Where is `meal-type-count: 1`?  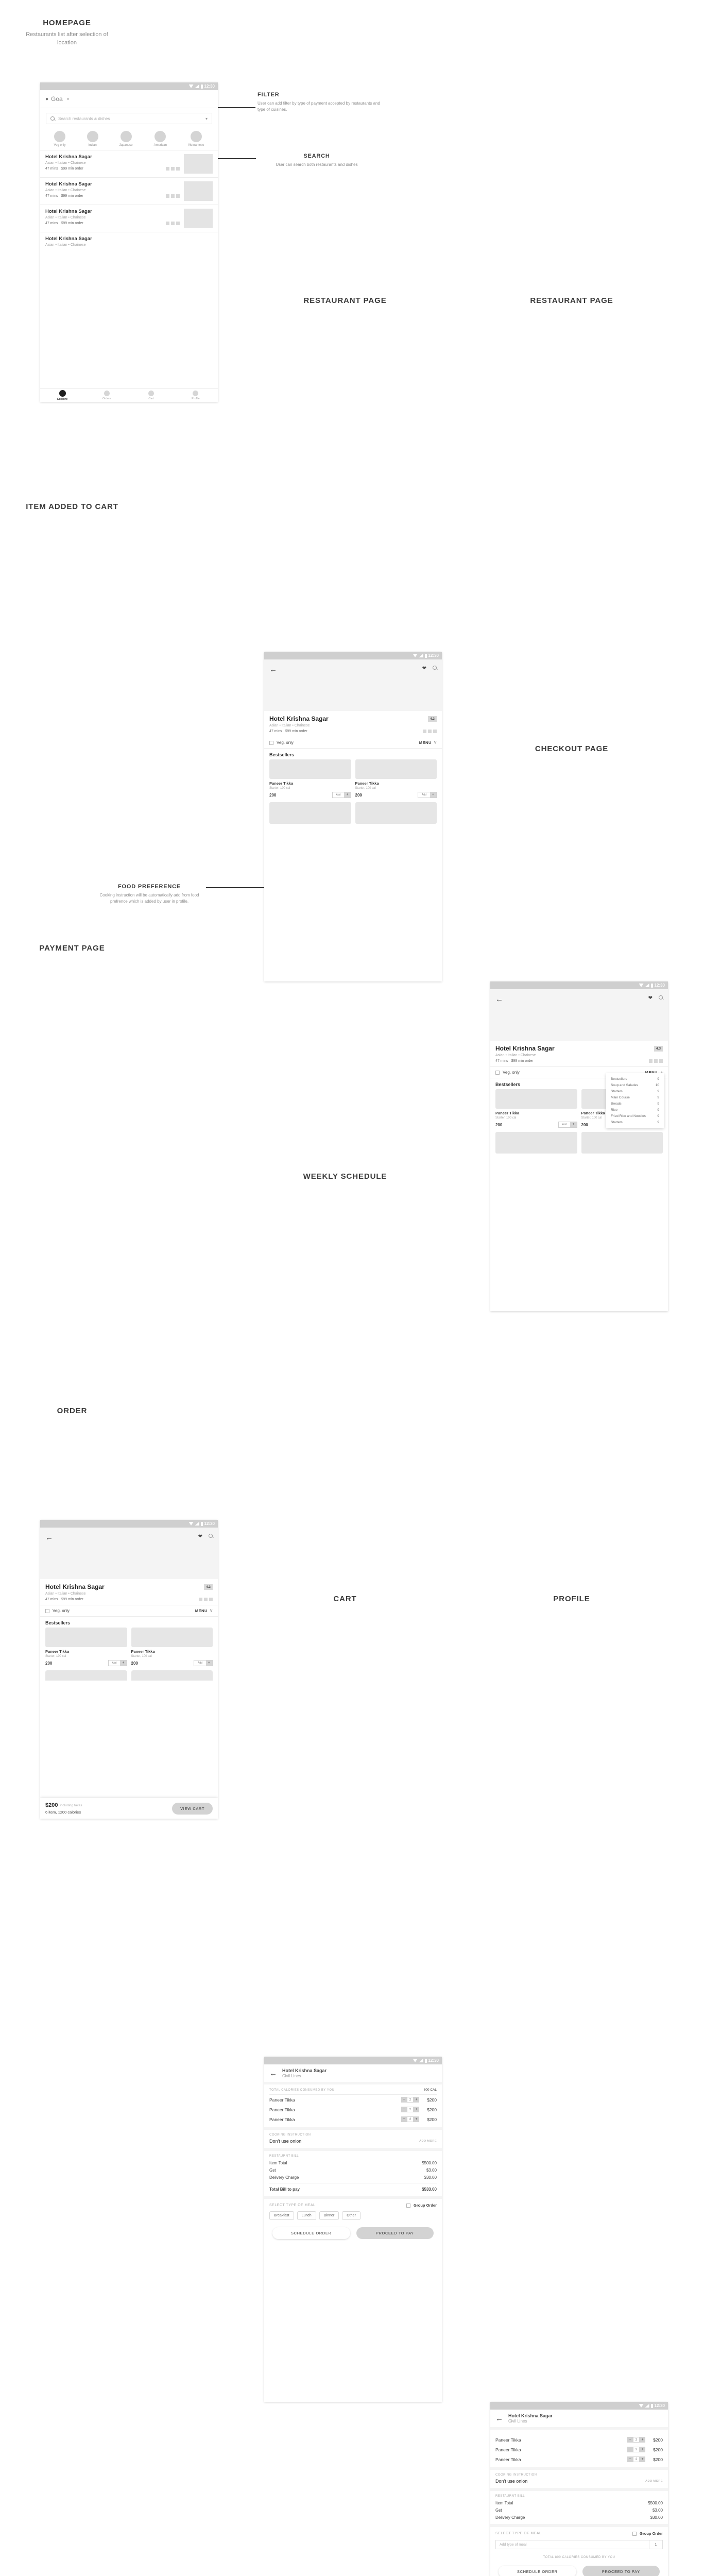
meal-type-count: 1 is located at coordinates (656, 2544).